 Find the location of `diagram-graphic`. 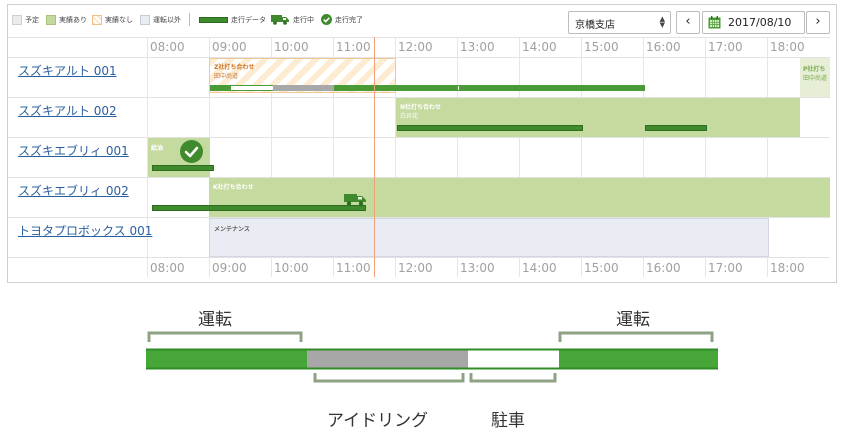

diagram-graphic is located at coordinates (432, 357).